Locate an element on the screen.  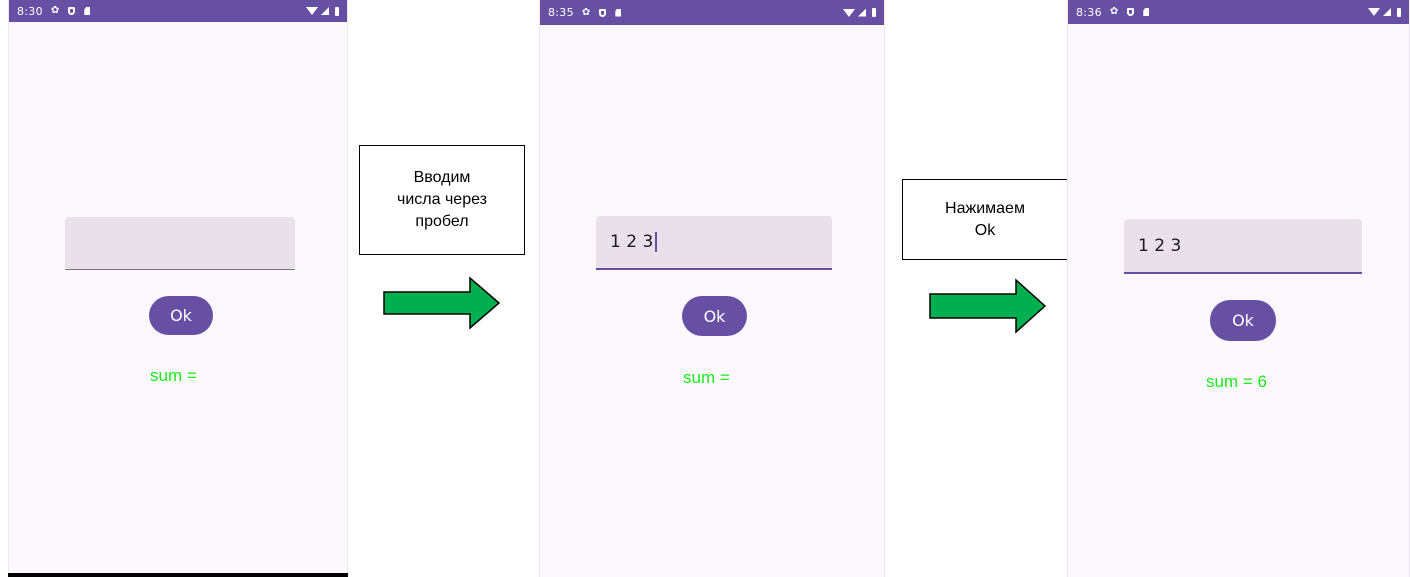
status-bar: 8:30 ✿ is located at coordinates (178, 11).